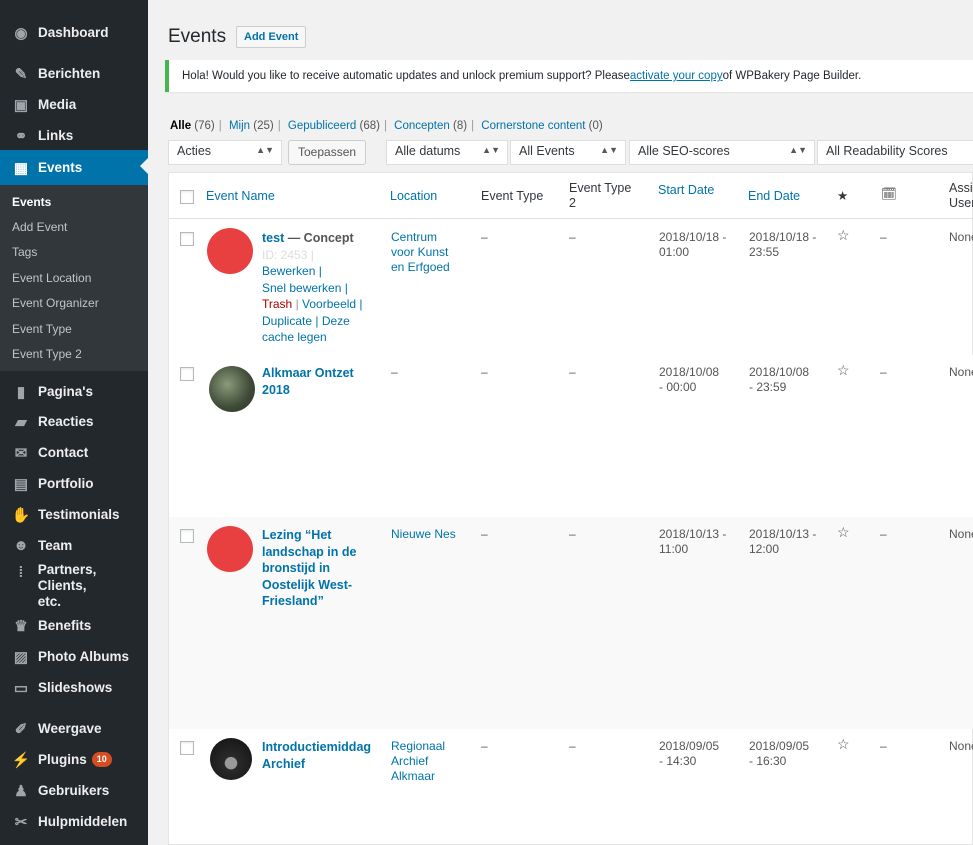 The width and height of the screenshot is (973, 845). What do you see at coordinates (47, 354) in the screenshot?
I see `submenu-event-type-2: Event Type 2` at bounding box center [47, 354].